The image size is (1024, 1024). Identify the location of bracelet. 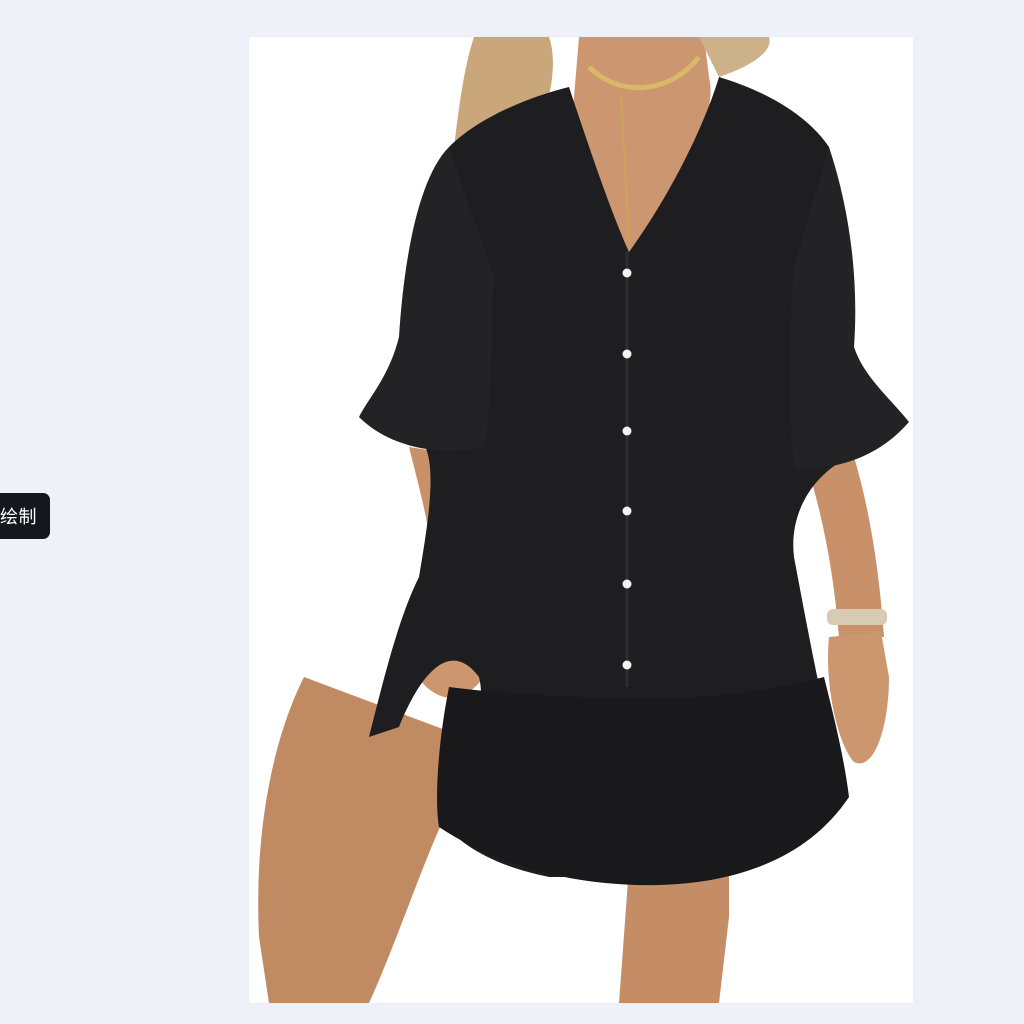
(857, 617).